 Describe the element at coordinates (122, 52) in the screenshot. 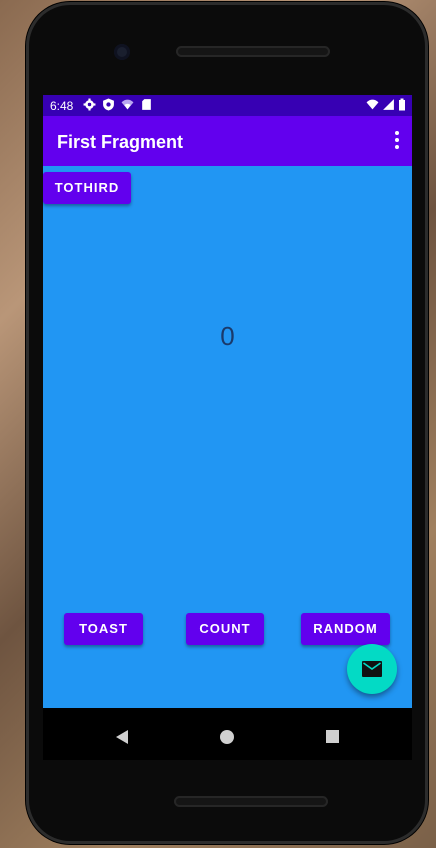

I see `front-camera` at that location.